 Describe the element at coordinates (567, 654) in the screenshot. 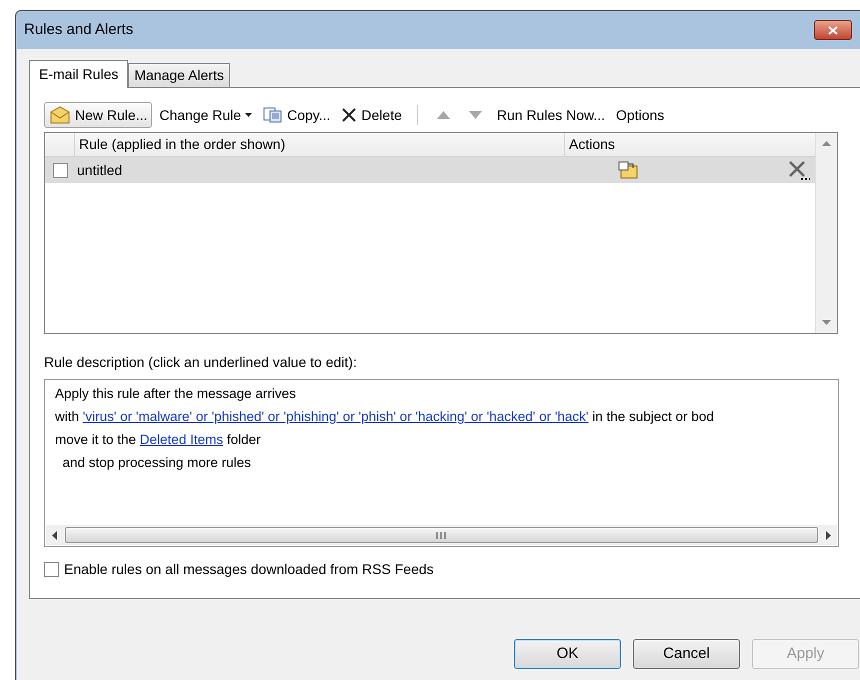

I see `dialog-button: OK` at that location.